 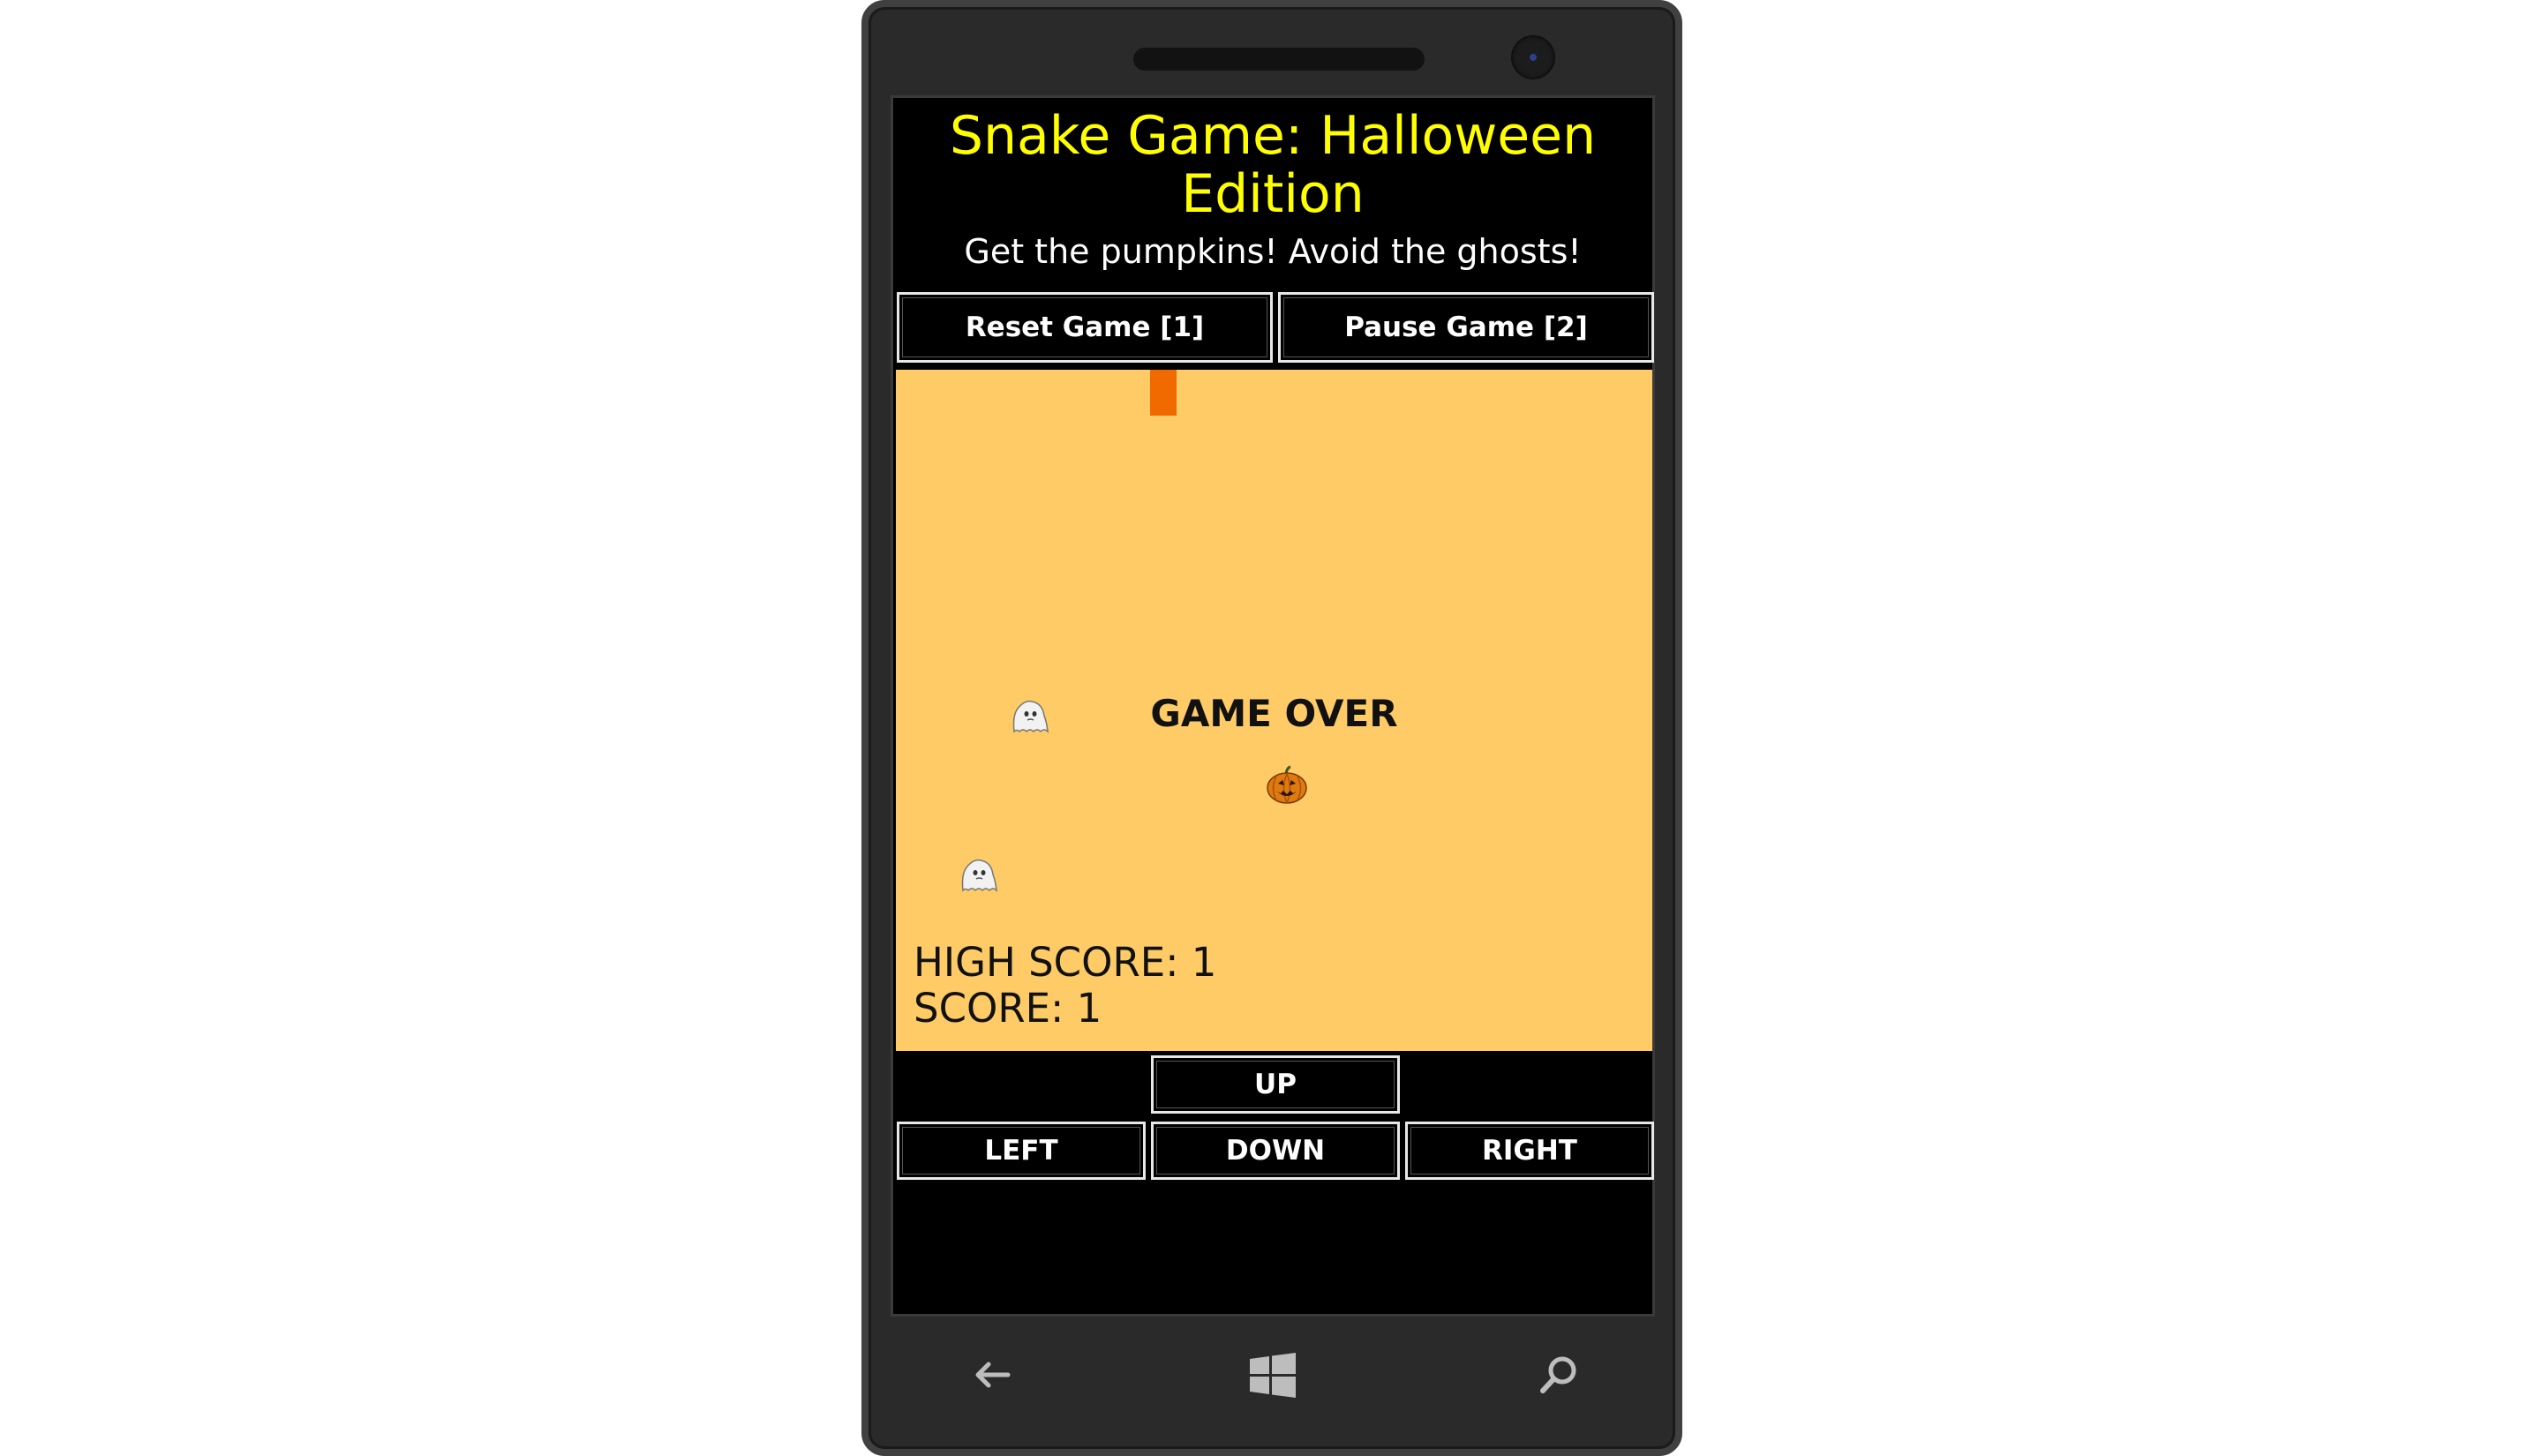 I want to click on game-board: GAME OVER HIGH SCORE: 1 SCORE: 1, so click(x=1274, y=710).